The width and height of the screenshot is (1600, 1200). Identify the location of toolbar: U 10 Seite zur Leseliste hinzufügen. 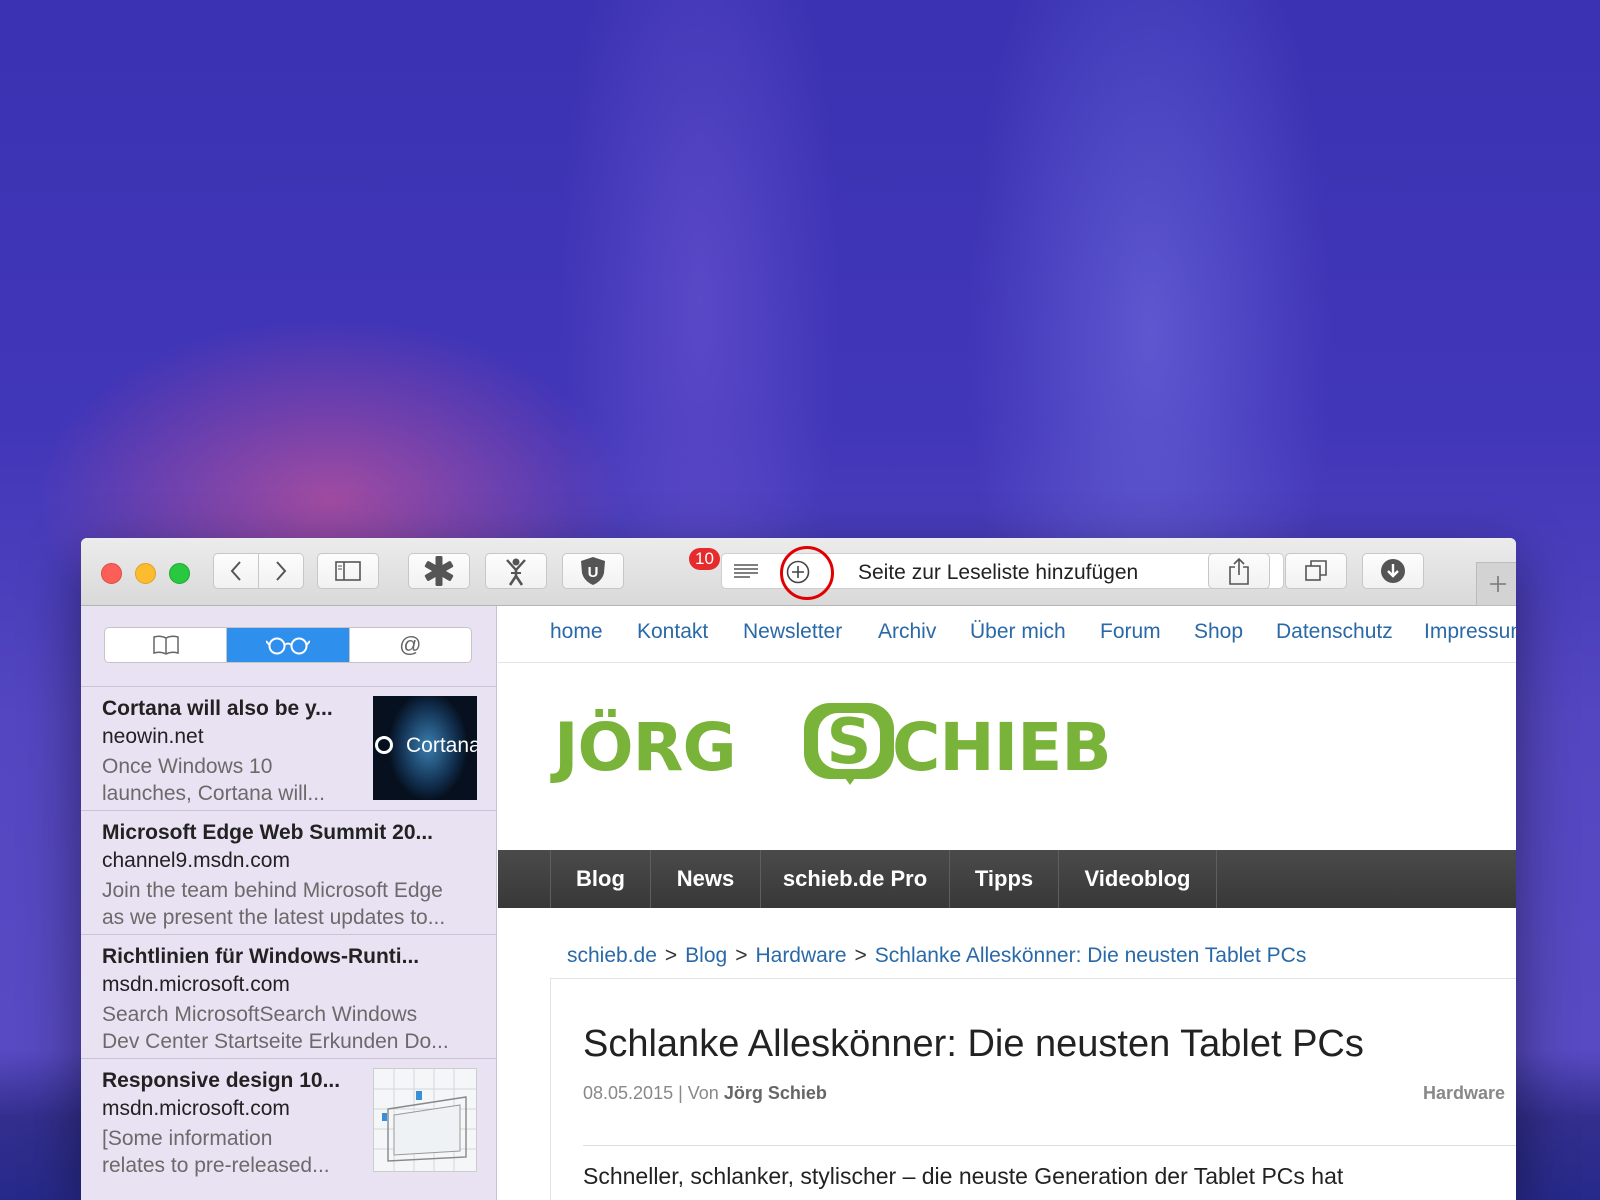
(798, 572).